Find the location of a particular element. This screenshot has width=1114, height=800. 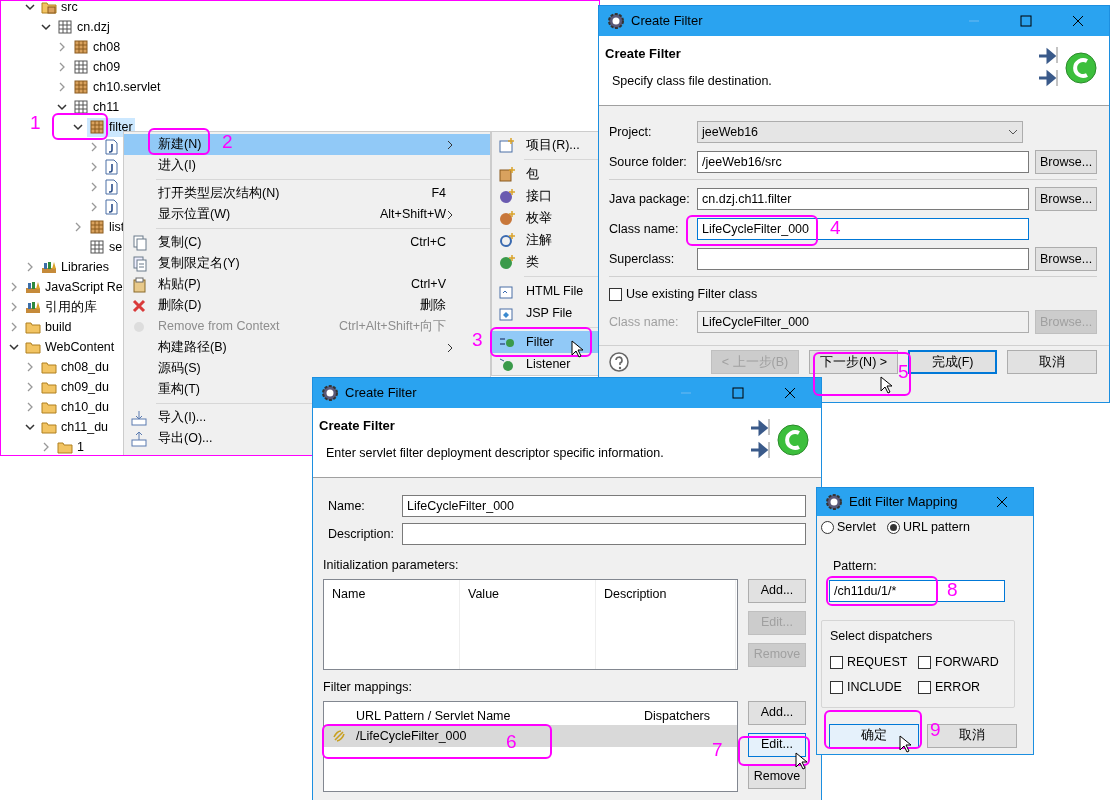

table-cell-text: /LifeCycleFilter_000 is located at coordinates (411, 736).